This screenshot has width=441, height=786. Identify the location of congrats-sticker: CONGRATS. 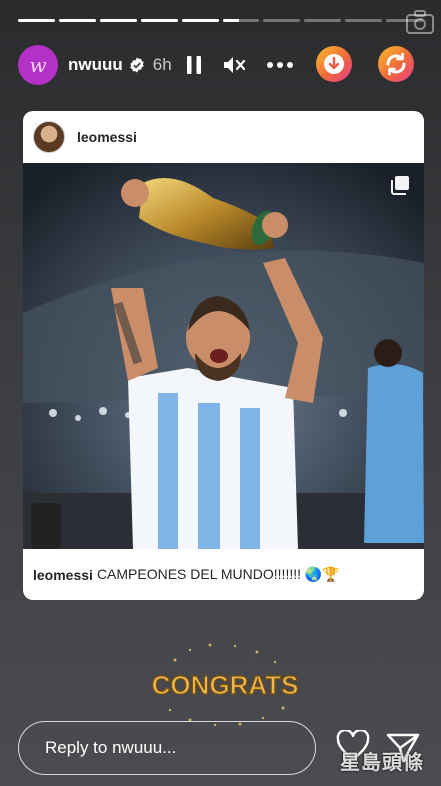
(225, 685).